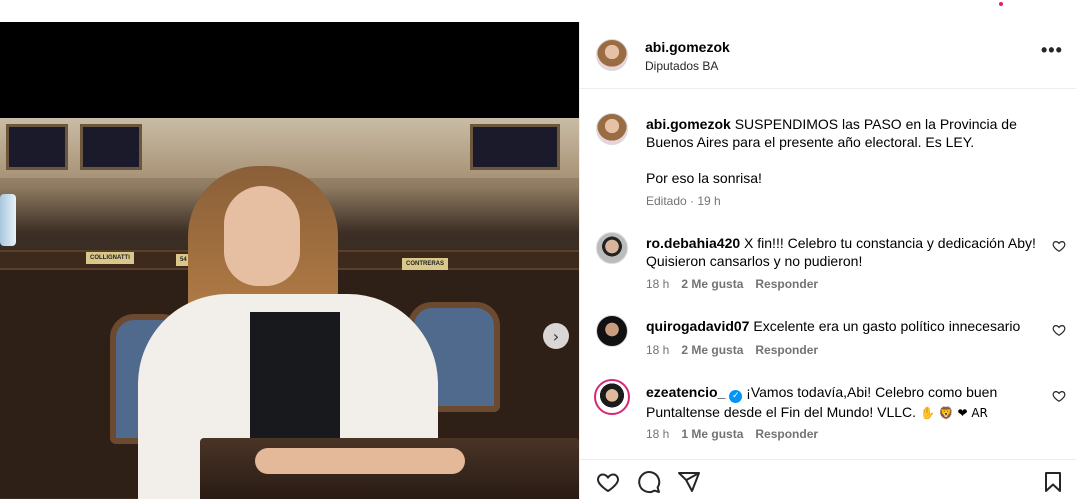 The height and width of the screenshot is (499, 1076). Describe the element at coordinates (828, 479) in the screenshot. I see `action-bar` at that location.